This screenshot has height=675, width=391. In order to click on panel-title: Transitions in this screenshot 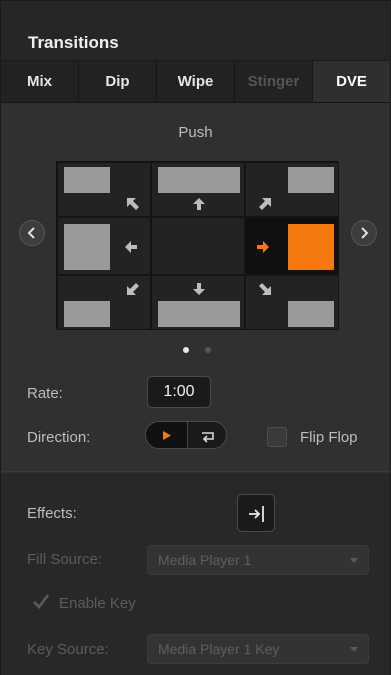, I will do `click(73, 42)`.